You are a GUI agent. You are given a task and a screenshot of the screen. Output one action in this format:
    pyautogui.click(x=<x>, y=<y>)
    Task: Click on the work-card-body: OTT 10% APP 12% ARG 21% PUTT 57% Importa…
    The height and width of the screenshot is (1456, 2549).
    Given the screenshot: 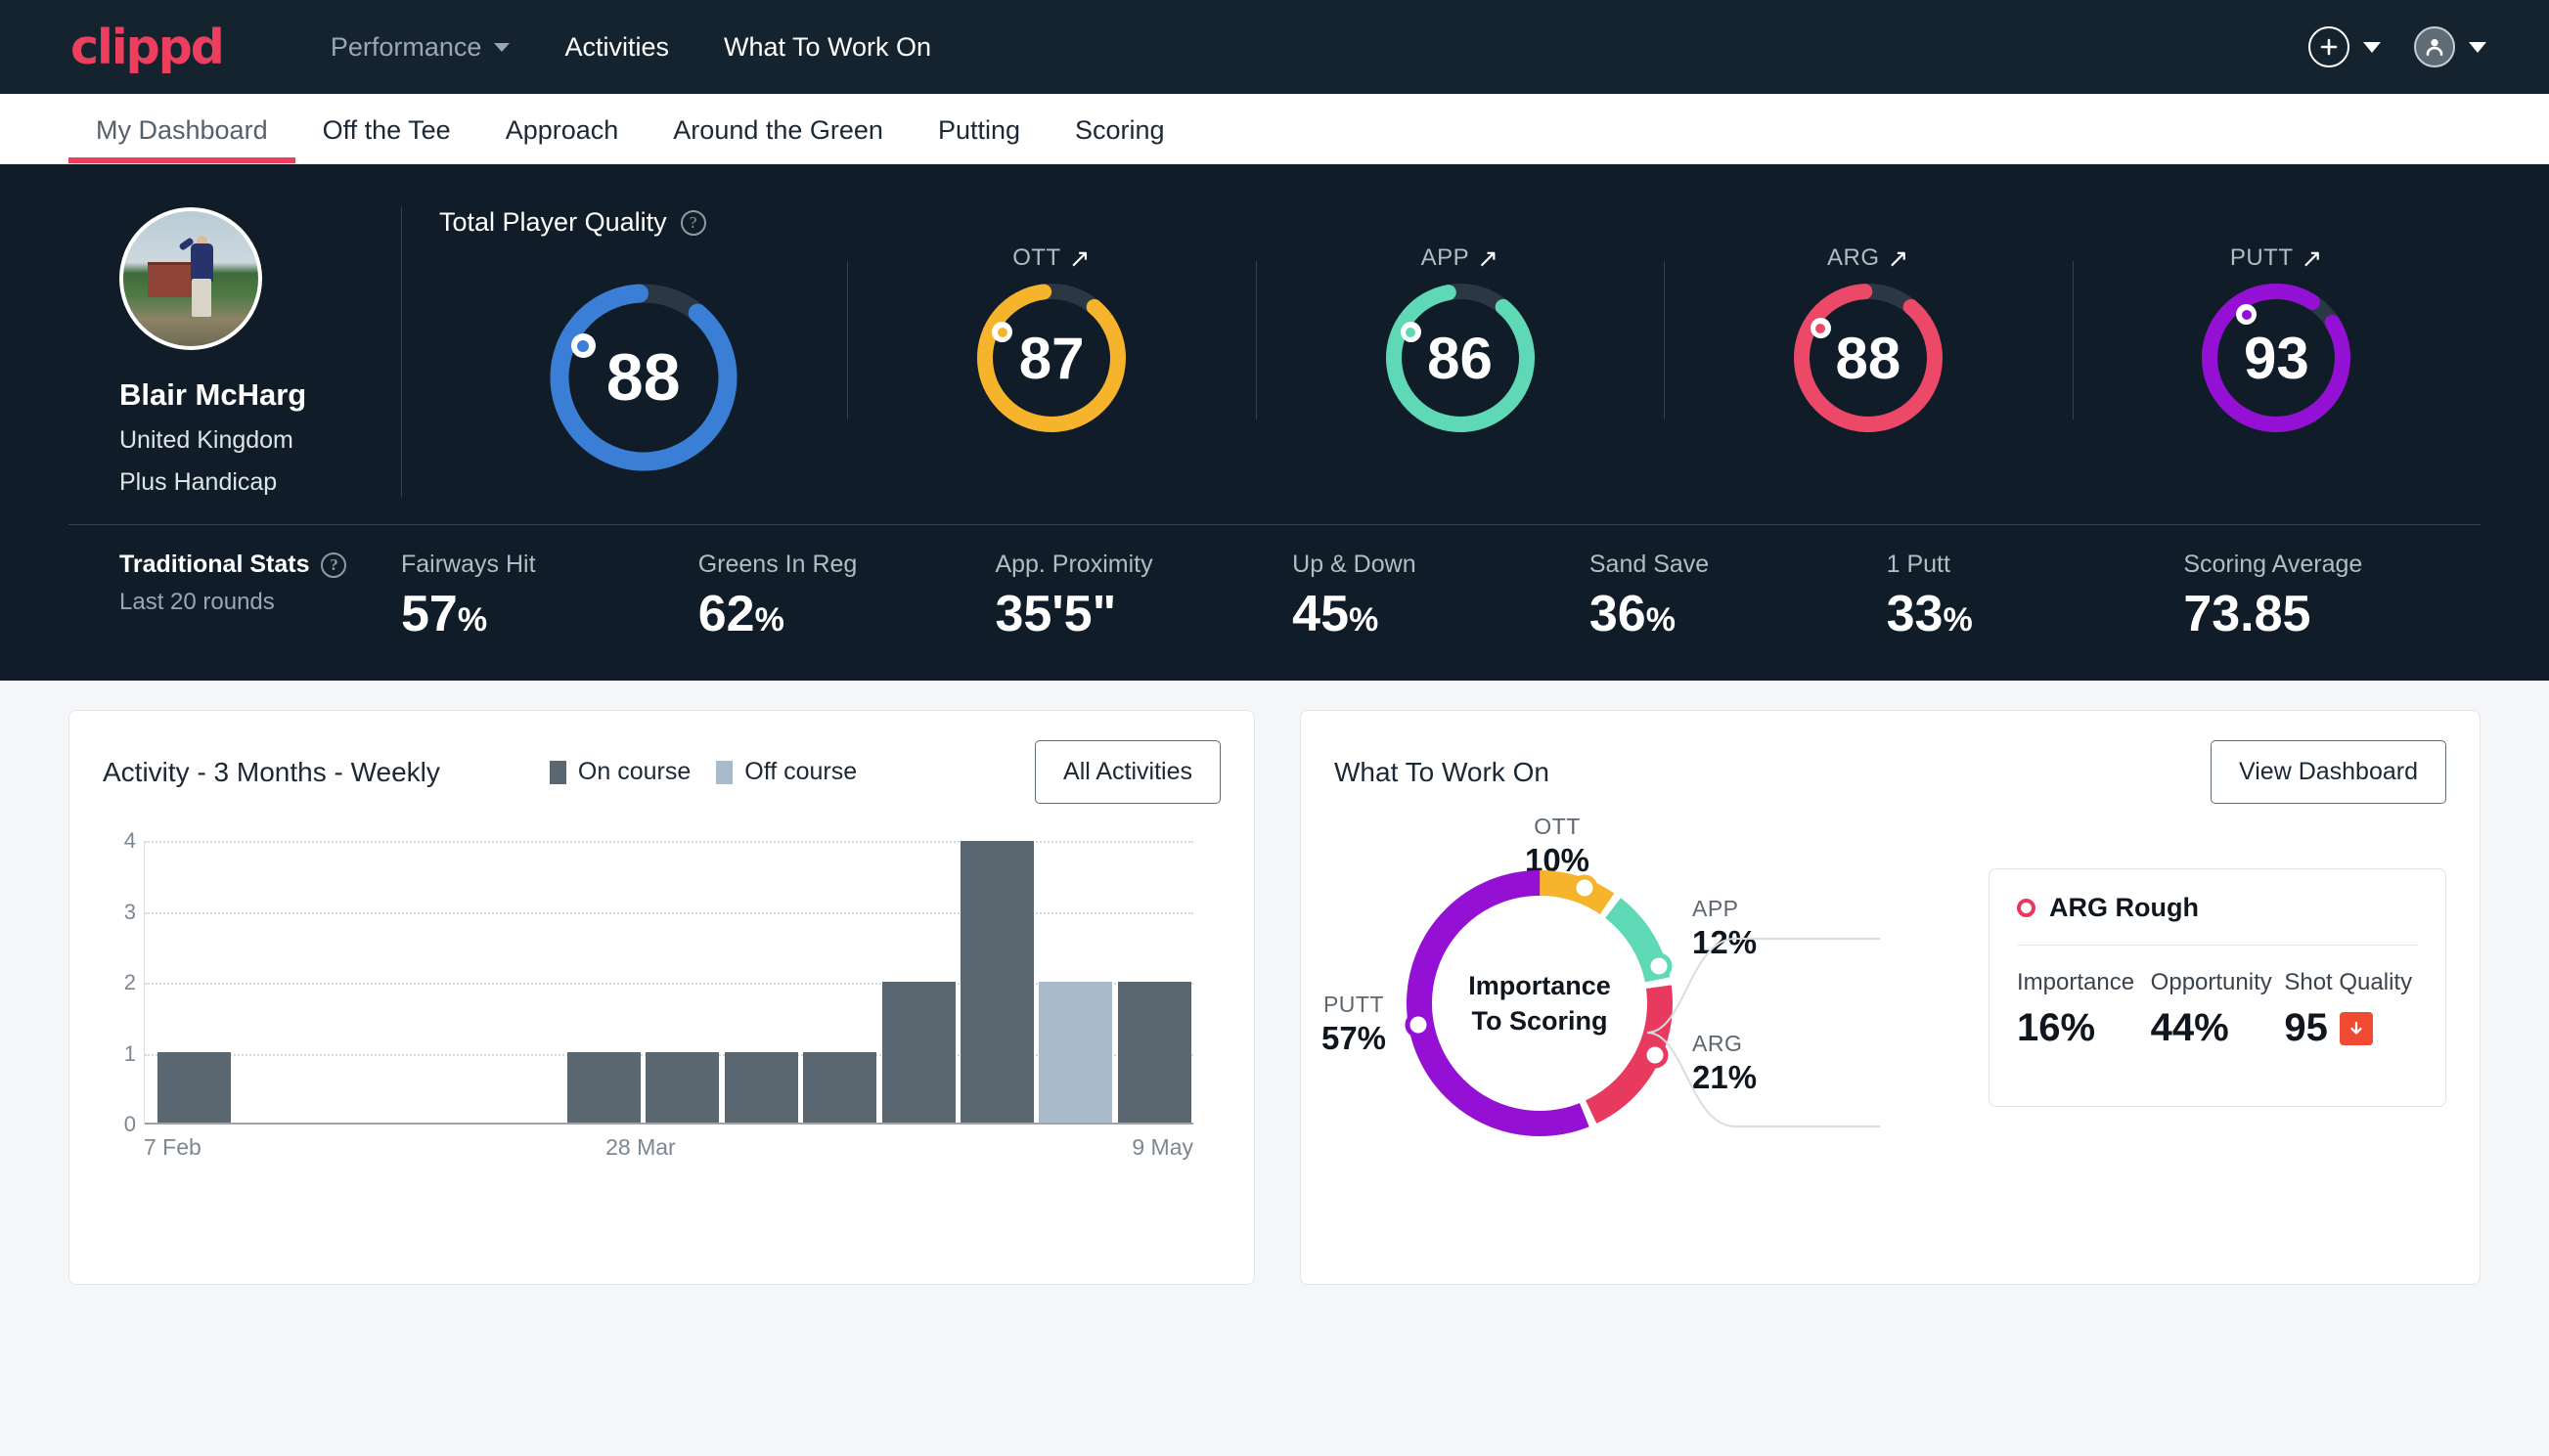 What is the action you would take?
    pyautogui.click(x=1884, y=1043)
    